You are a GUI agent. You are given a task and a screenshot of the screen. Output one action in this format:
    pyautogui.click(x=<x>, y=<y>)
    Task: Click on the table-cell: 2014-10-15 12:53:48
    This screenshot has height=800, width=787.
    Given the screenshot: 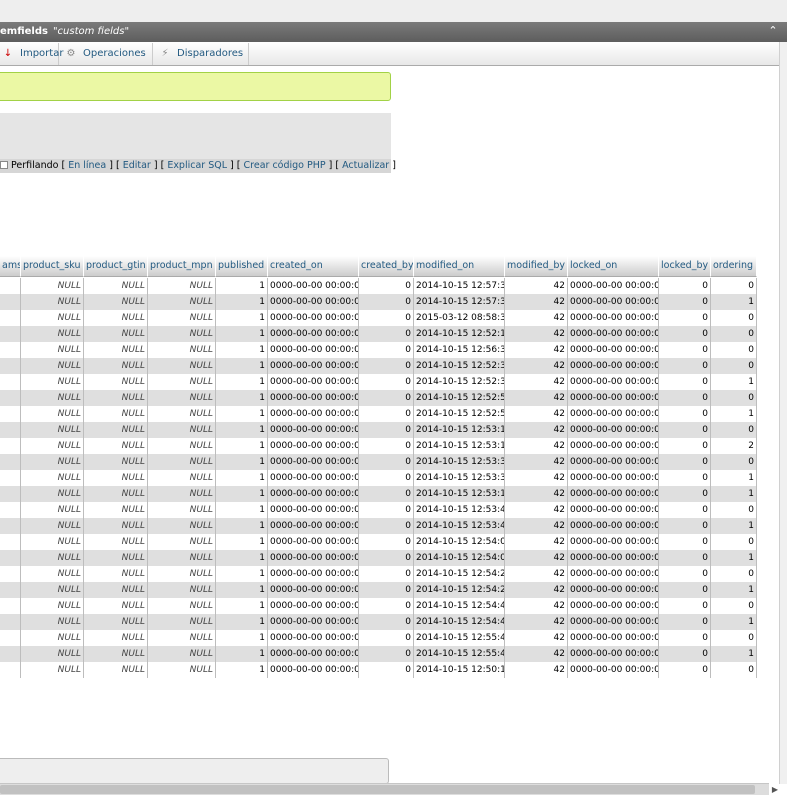 What is the action you would take?
    pyautogui.click(x=459, y=526)
    